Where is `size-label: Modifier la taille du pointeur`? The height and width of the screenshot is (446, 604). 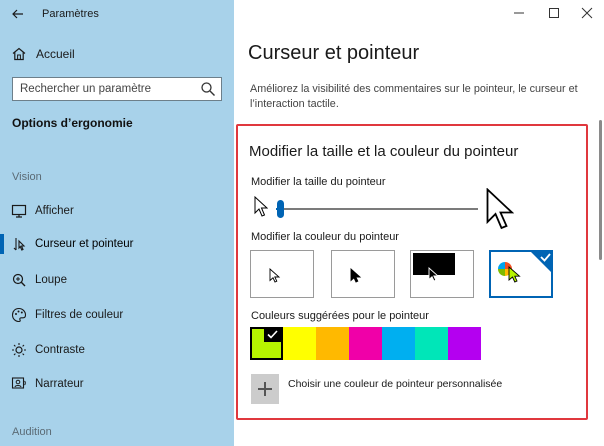
size-label: Modifier la taille du pointeur is located at coordinates (318, 182).